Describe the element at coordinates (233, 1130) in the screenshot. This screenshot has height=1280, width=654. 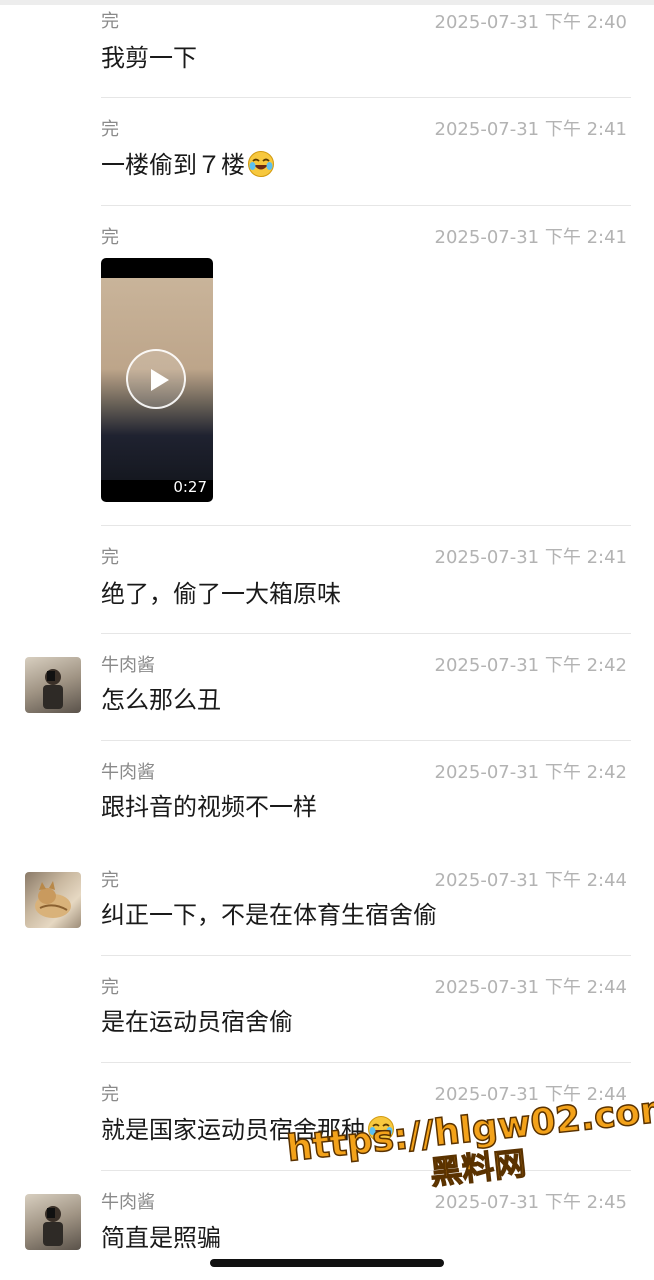
I see `message-text: 就是国家运动员宿舍那种` at that location.